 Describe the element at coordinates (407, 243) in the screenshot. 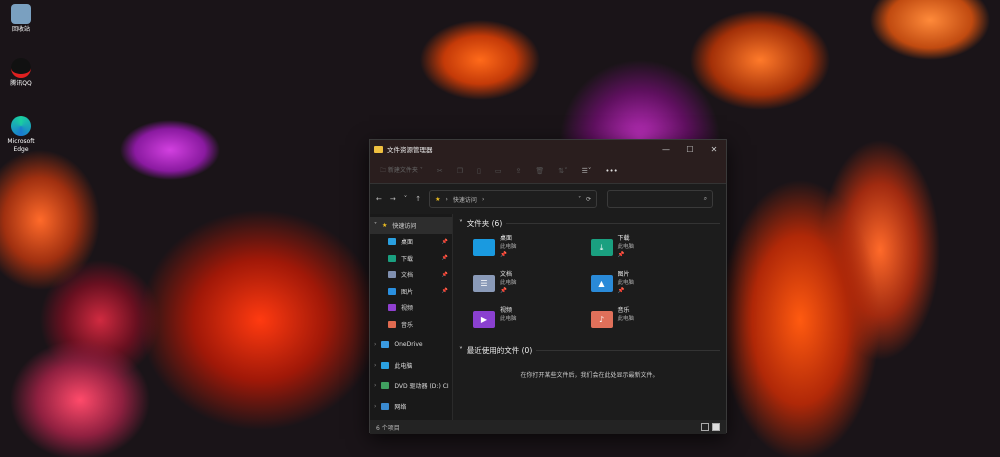

I see `label: 桌面` at that location.